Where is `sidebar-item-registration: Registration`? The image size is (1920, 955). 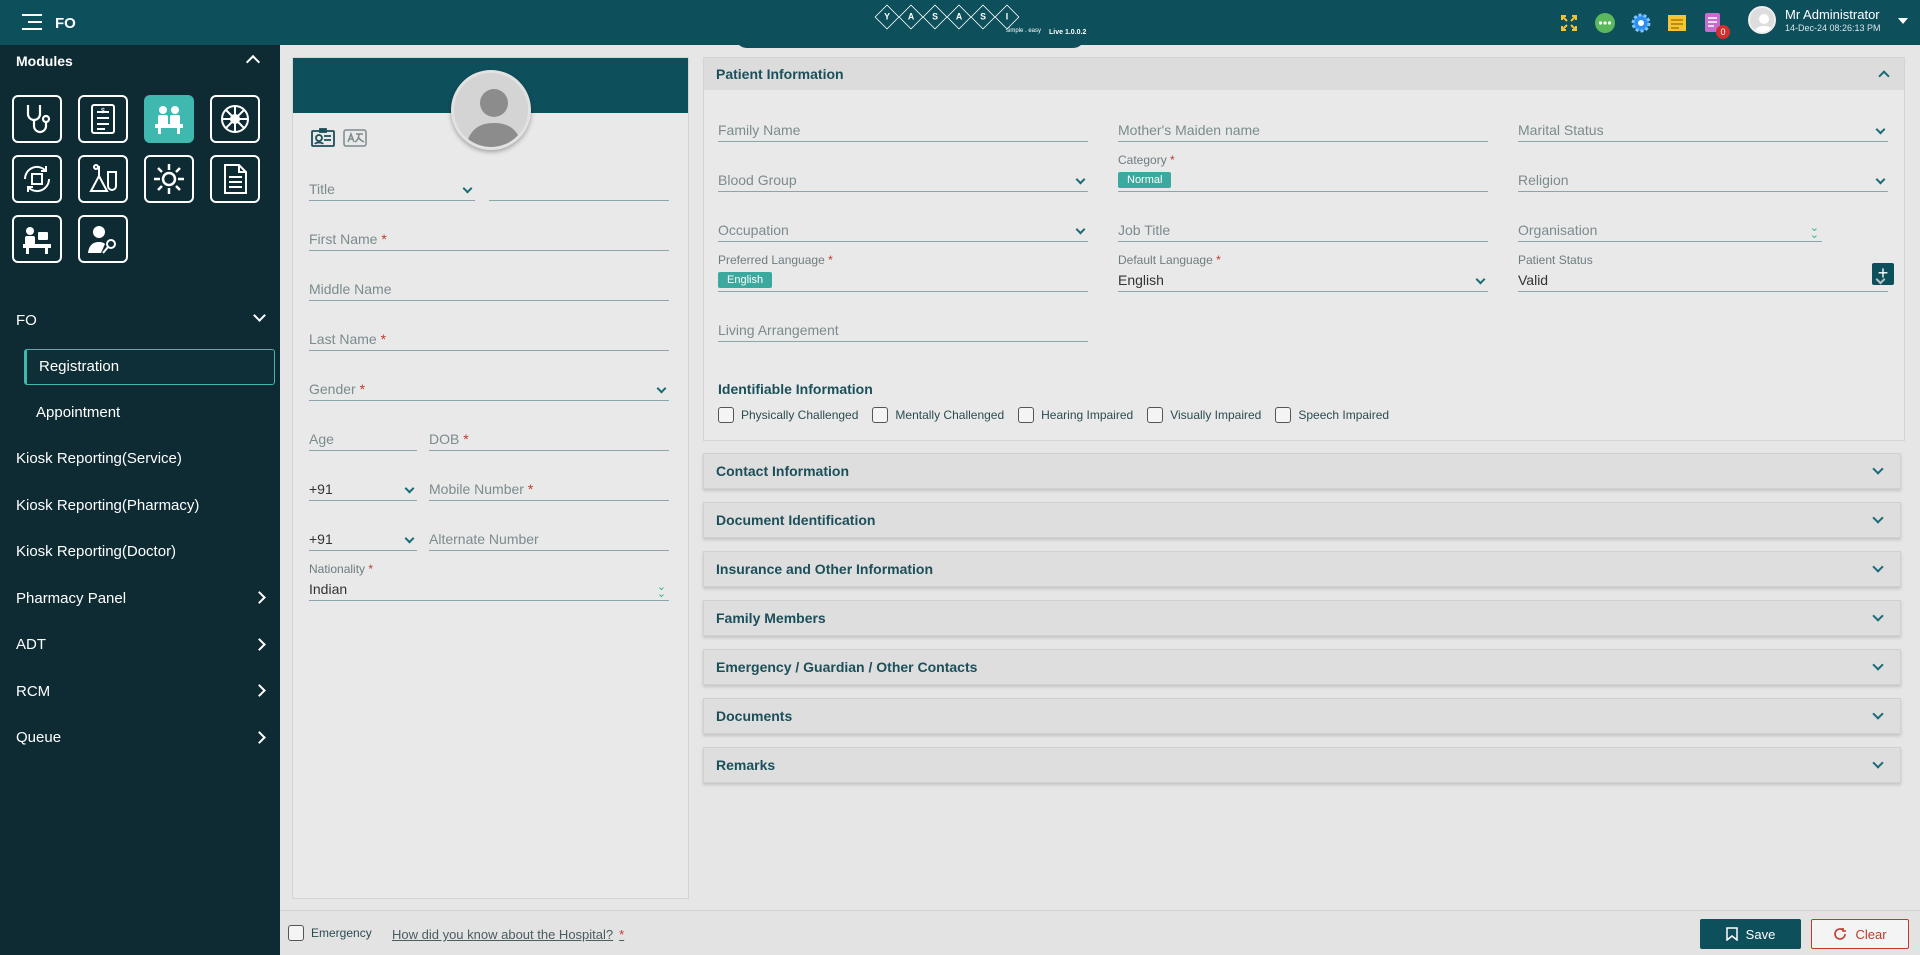
sidebar-item-registration: Registration is located at coordinates (149, 366).